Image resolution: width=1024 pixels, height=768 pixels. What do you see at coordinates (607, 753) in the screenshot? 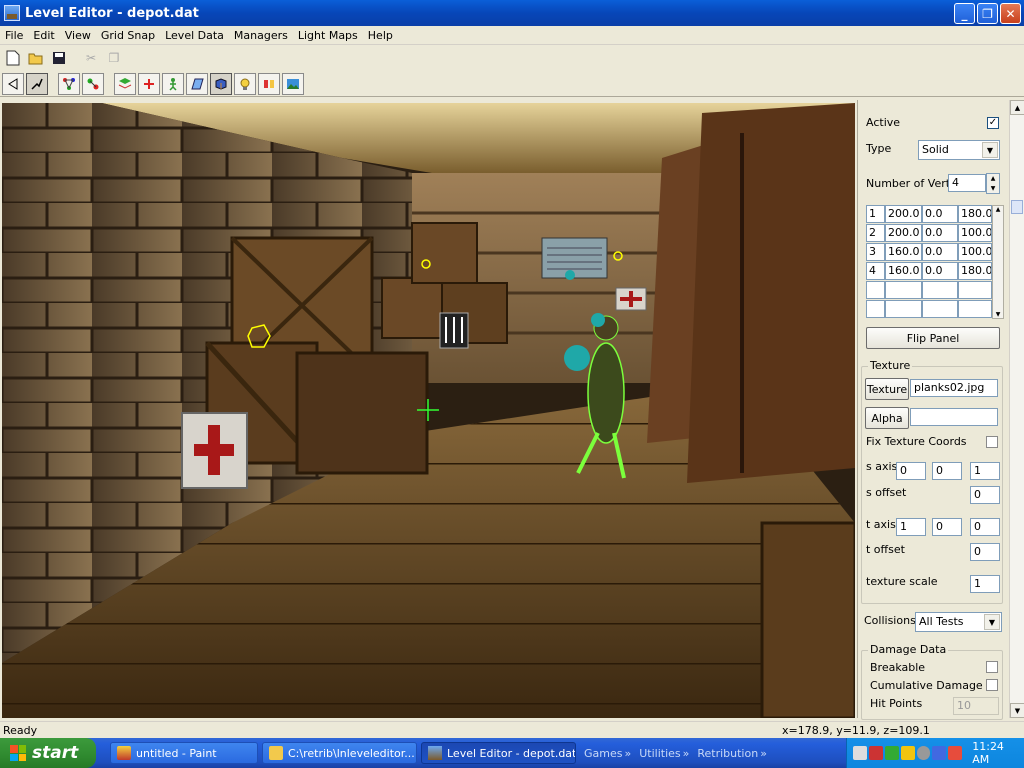
I see `quick-launch-games: Games»` at bounding box center [607, 753].